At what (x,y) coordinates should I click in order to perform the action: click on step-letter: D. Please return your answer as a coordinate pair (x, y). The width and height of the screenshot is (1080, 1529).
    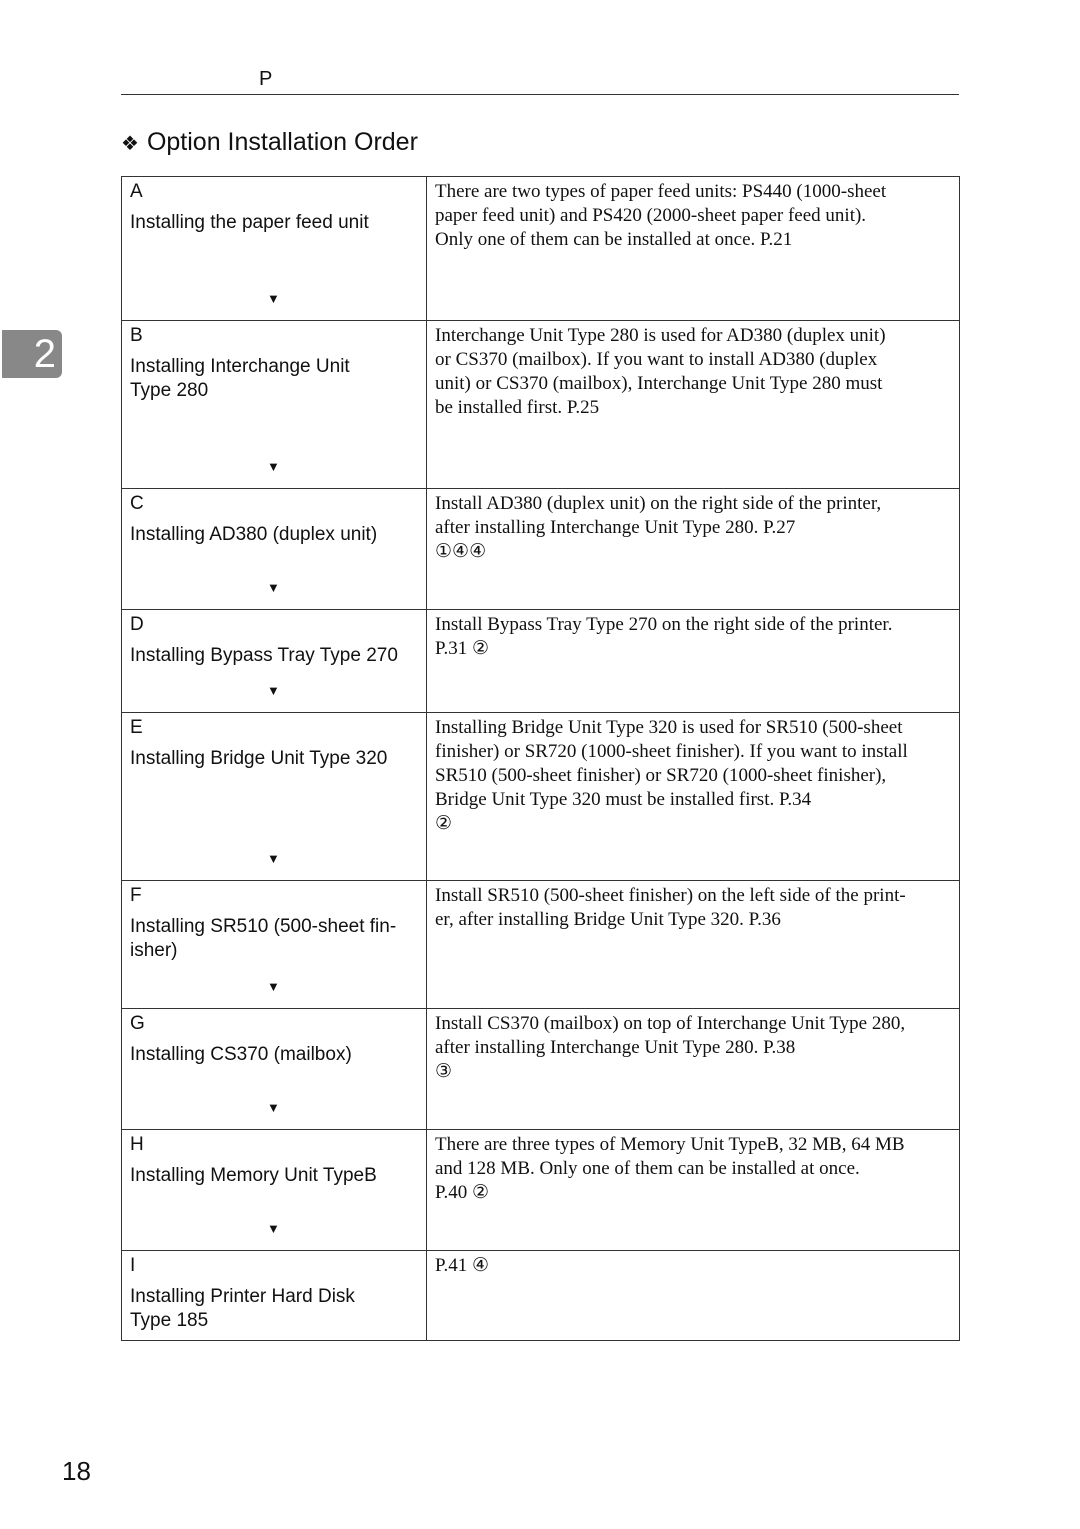
    Looking at the image, I should click on (137, 624).